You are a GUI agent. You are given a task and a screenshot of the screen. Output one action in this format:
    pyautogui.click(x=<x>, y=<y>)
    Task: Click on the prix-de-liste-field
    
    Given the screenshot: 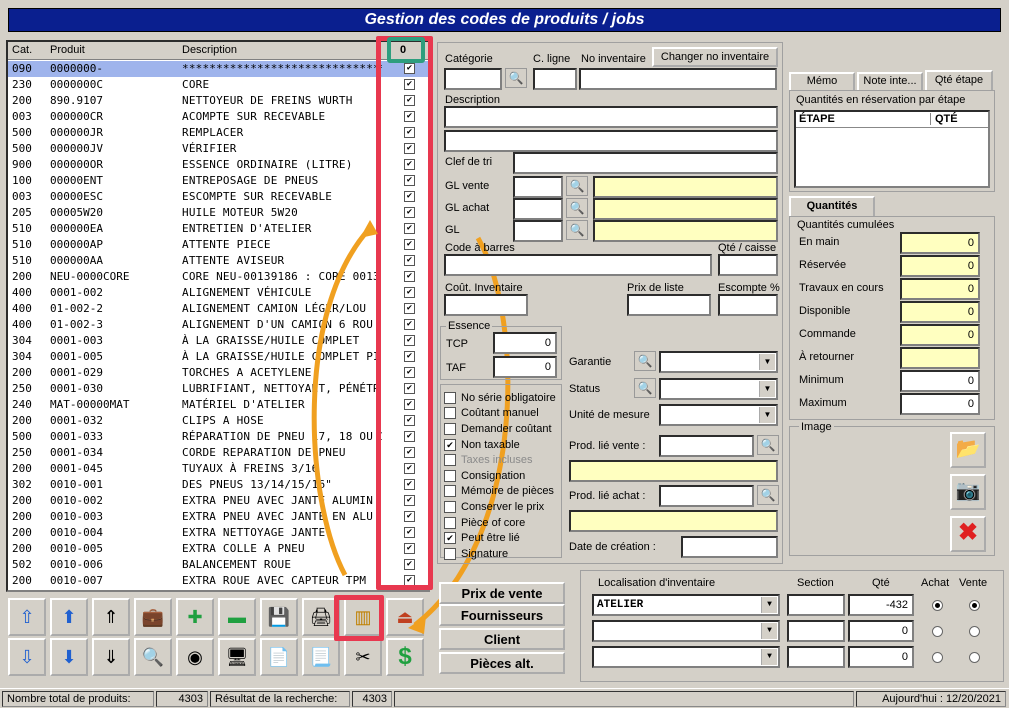 What is the action you would take?
    pyautogui.click(x=669, y=305)
    